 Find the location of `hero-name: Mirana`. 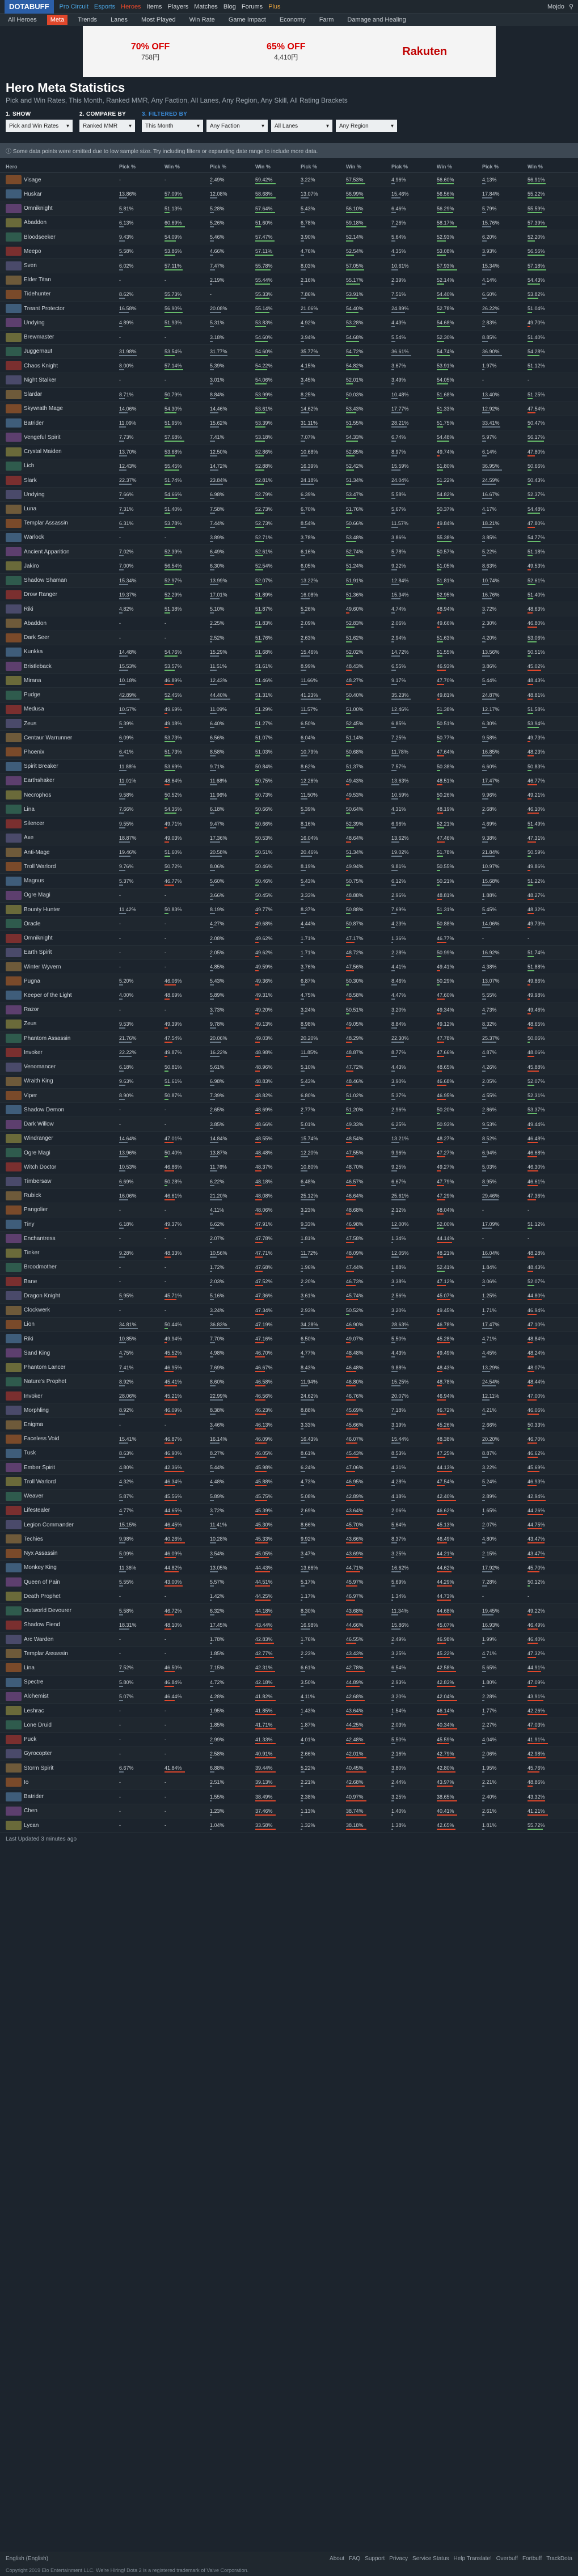

hero-name: Mirana is located at coordinates (33, 681).